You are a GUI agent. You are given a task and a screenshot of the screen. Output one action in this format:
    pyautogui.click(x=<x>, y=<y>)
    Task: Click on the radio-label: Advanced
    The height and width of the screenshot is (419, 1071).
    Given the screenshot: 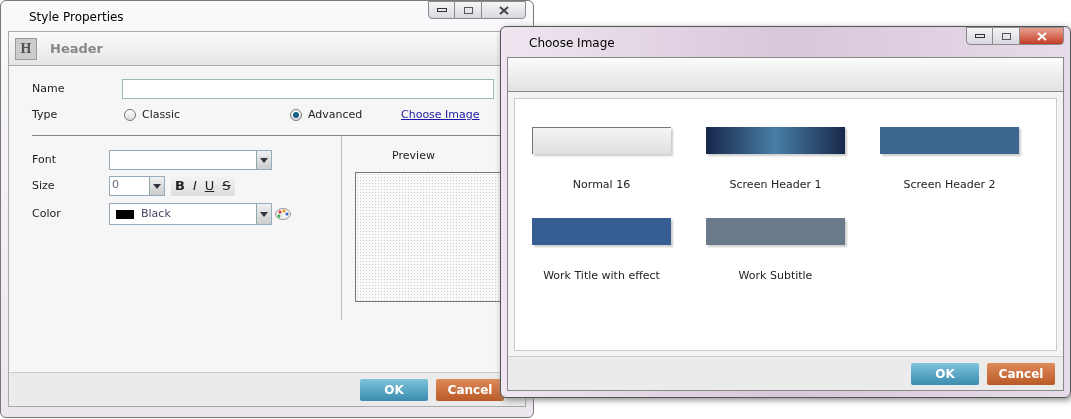 What is the action you would take?
    pyautogui.click(x=335, y=114)
    